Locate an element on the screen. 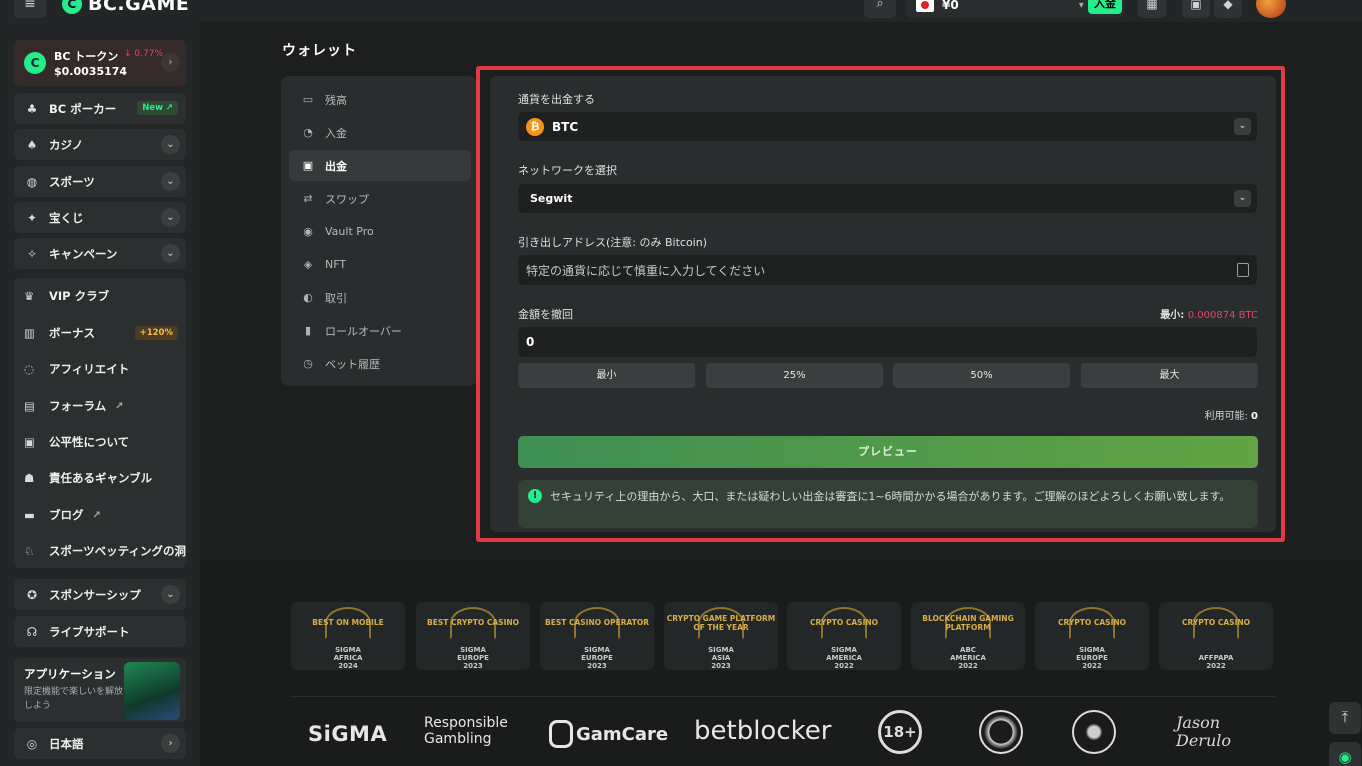 The image size is (1362, 766). sidebar-item-campaign: ✧ キャンペーン ⌄ is located at coordinates (100, 253).